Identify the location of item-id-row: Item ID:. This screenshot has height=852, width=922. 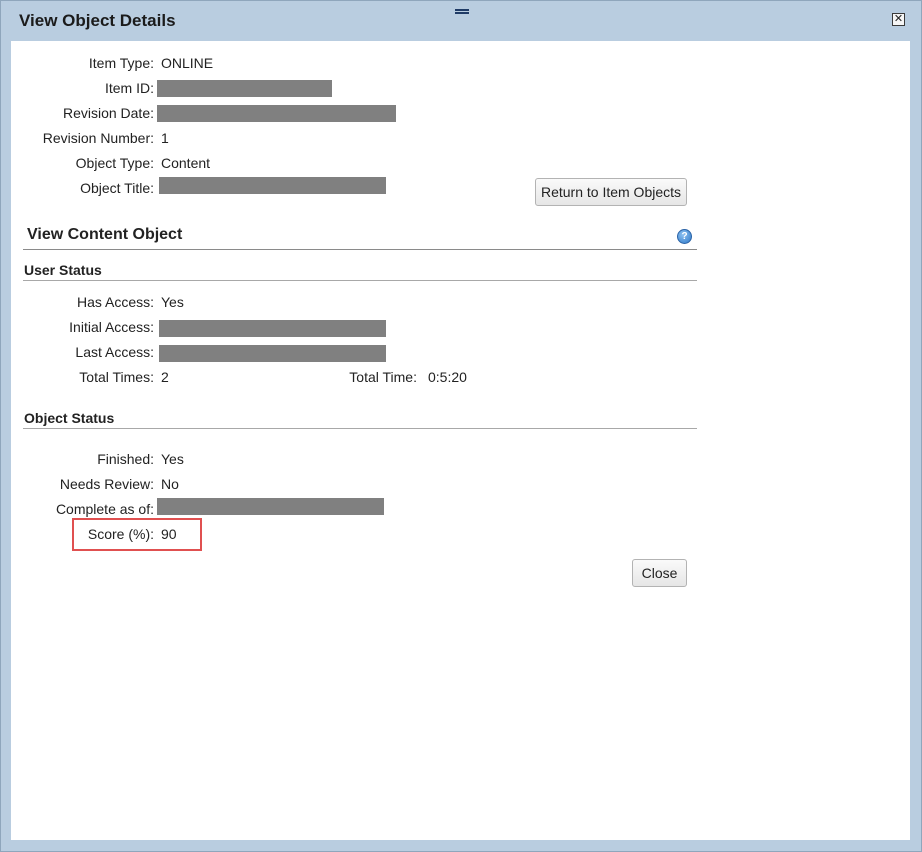
(461, 90).